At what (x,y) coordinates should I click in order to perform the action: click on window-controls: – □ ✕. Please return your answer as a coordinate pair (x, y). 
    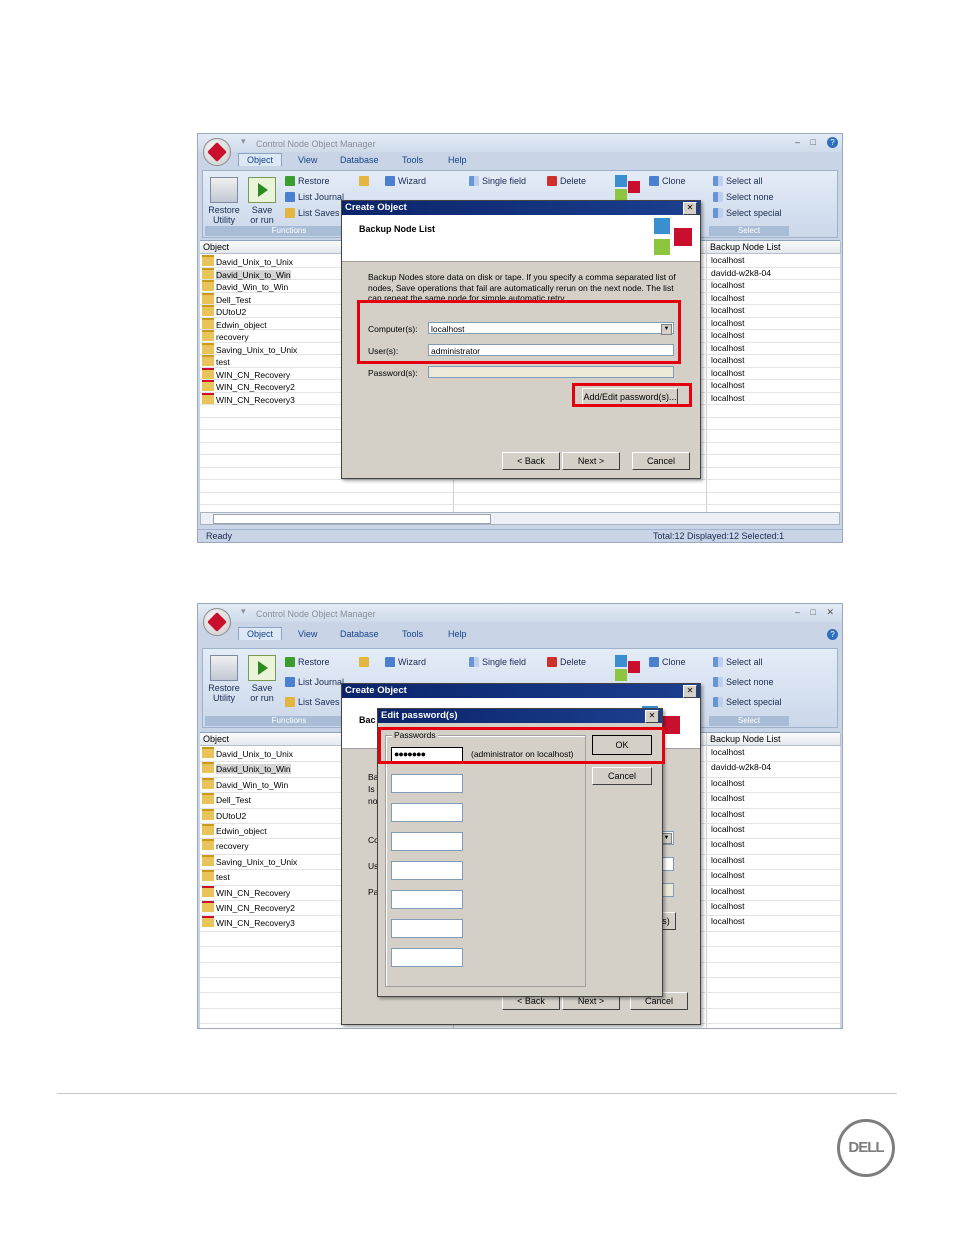
    Looking at the image, I should click on (816, 612).